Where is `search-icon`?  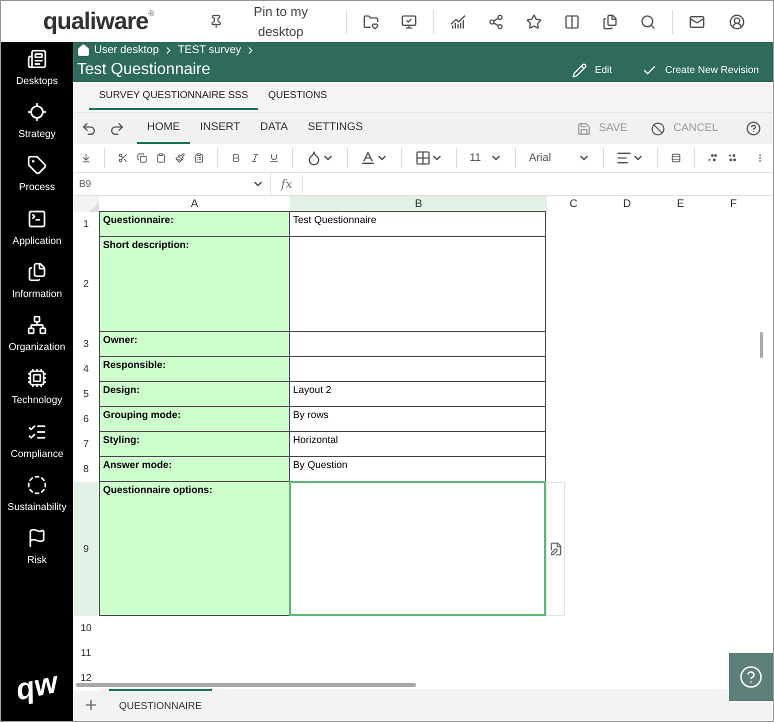
search-icon is located at coordinates (648, 22).